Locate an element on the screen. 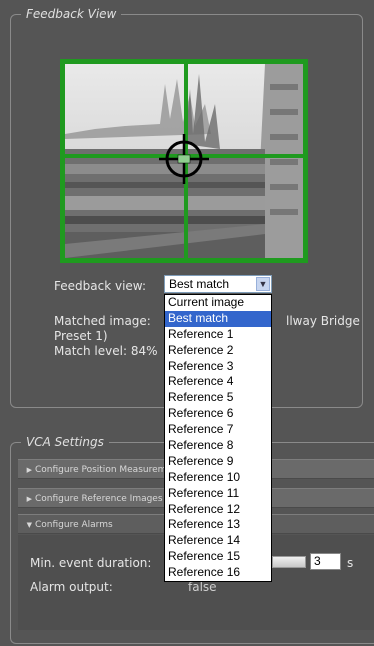 This screenshot has width=374, height=646. dropdown-option: Reference 11 is located at coordinates (218, 494).